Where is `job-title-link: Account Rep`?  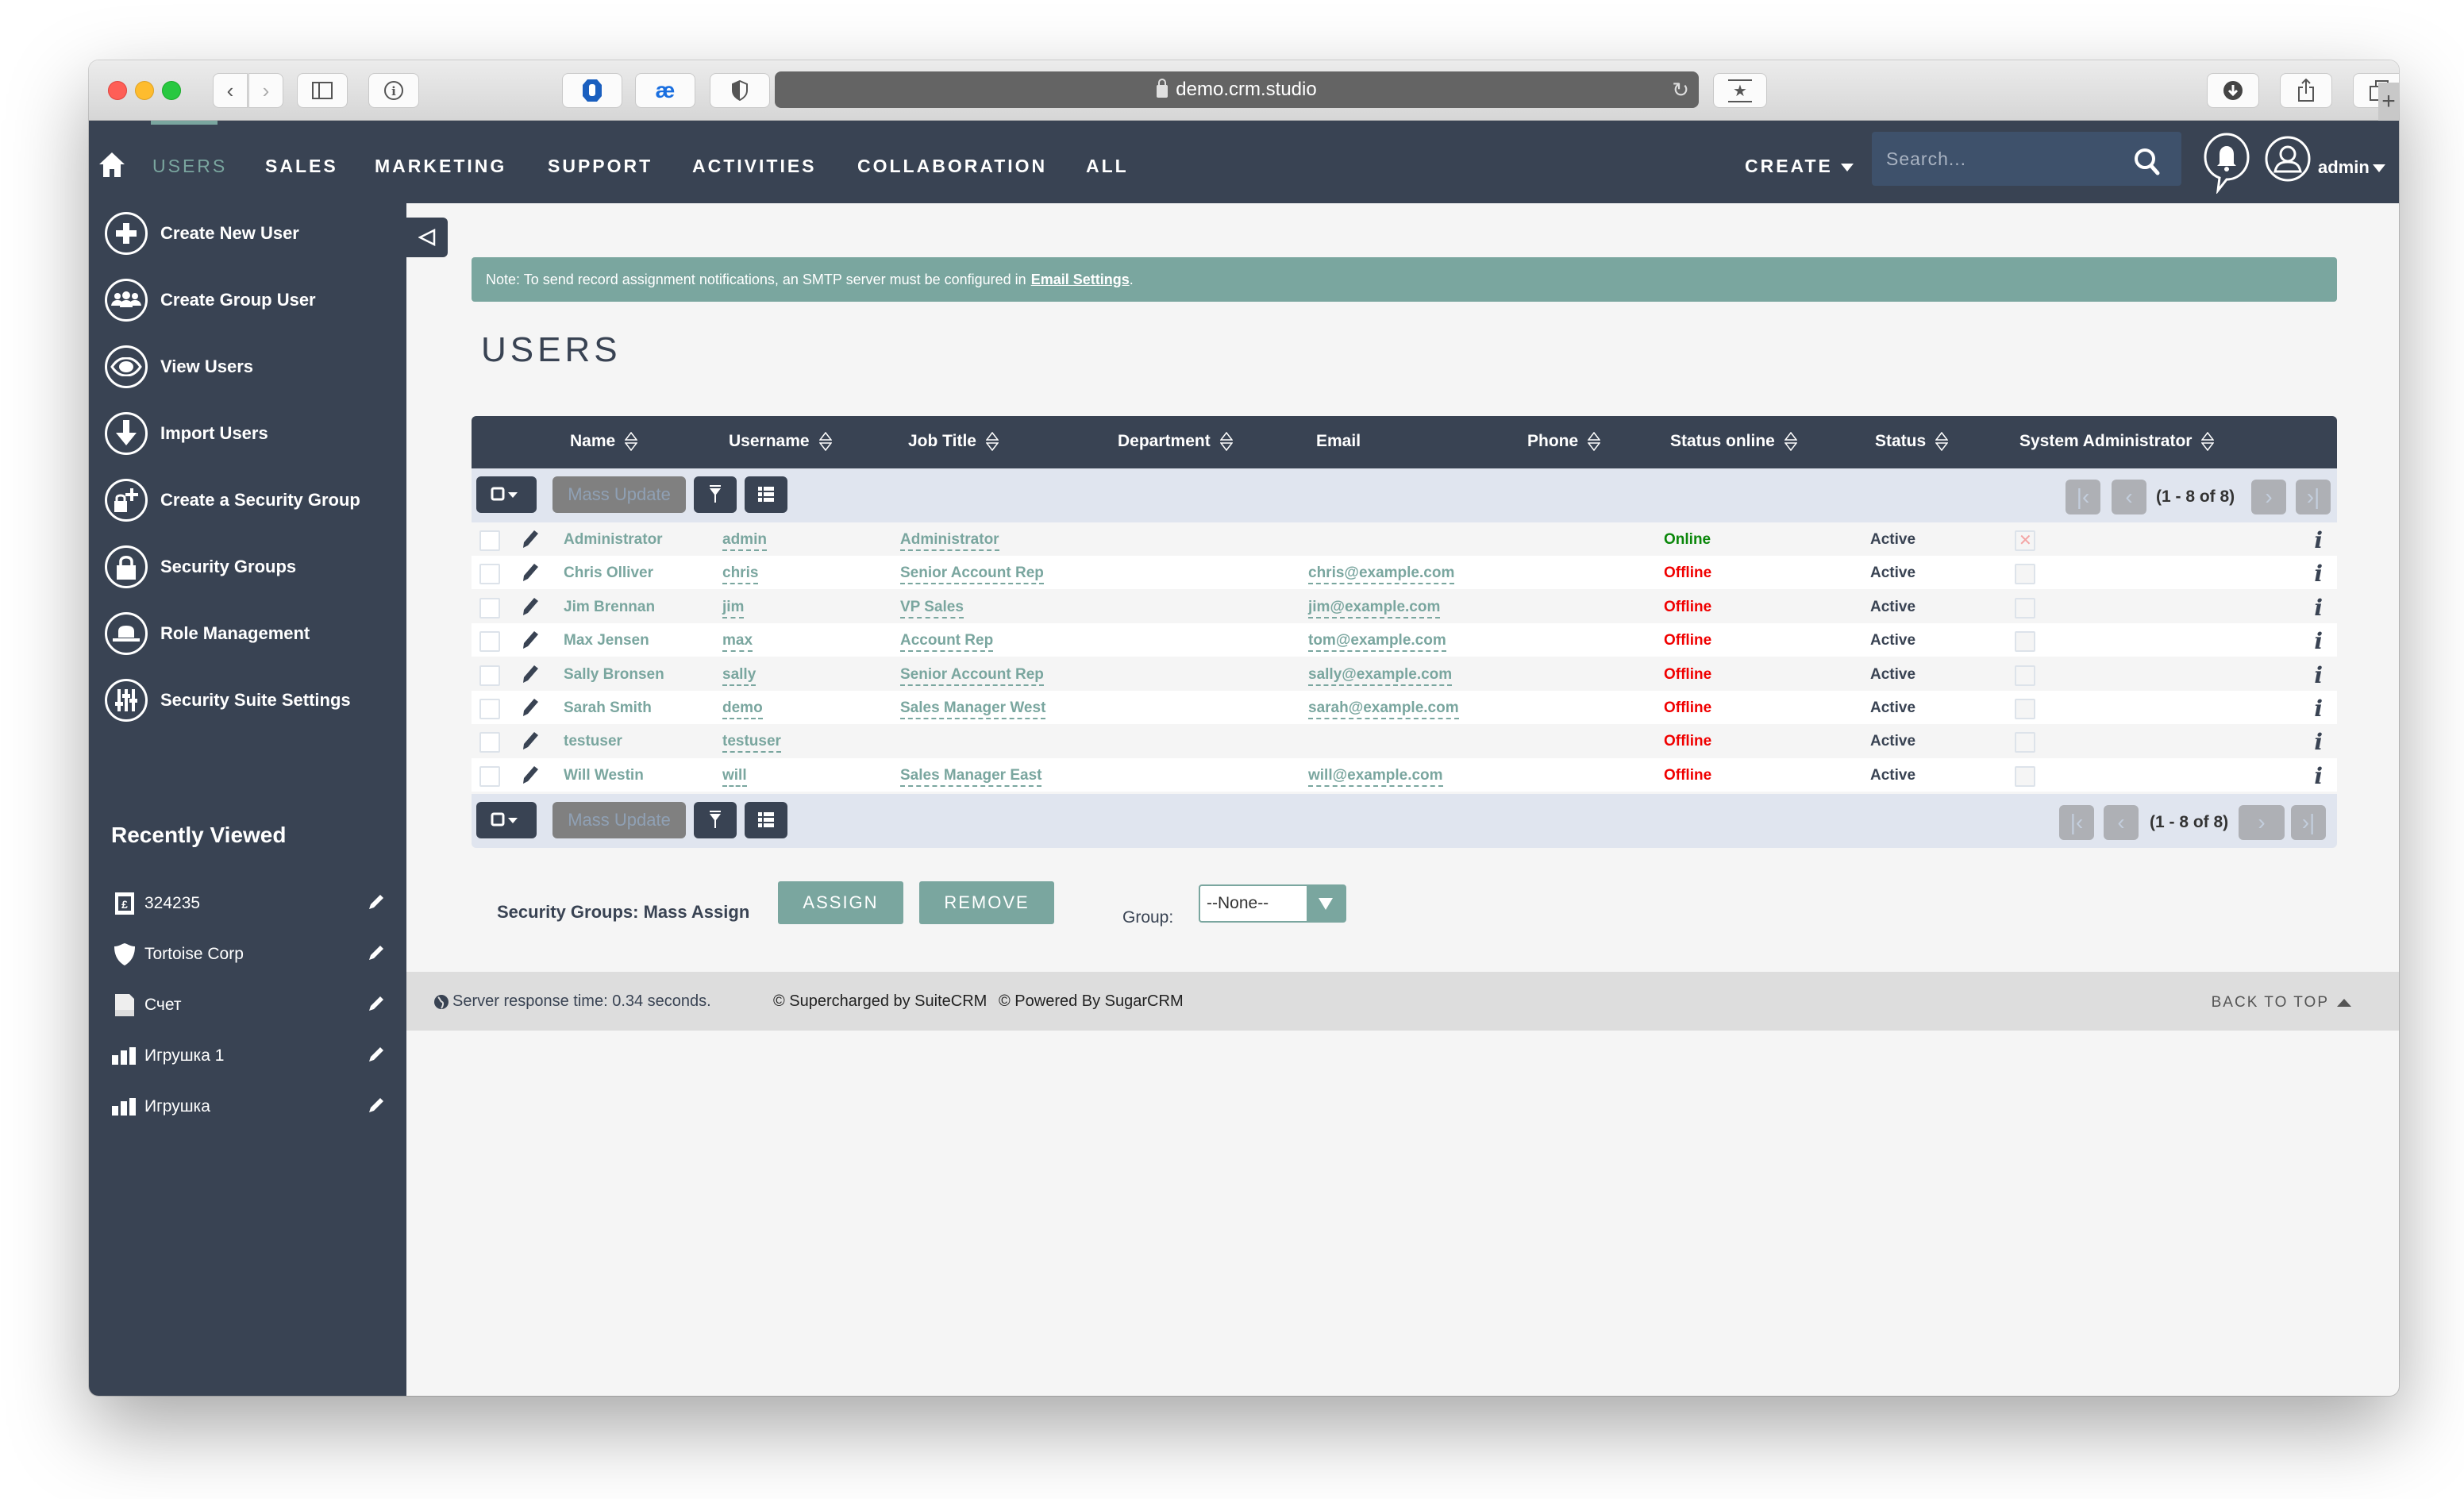 job-title-link: Account Rep is located at coordinates (947, 642).